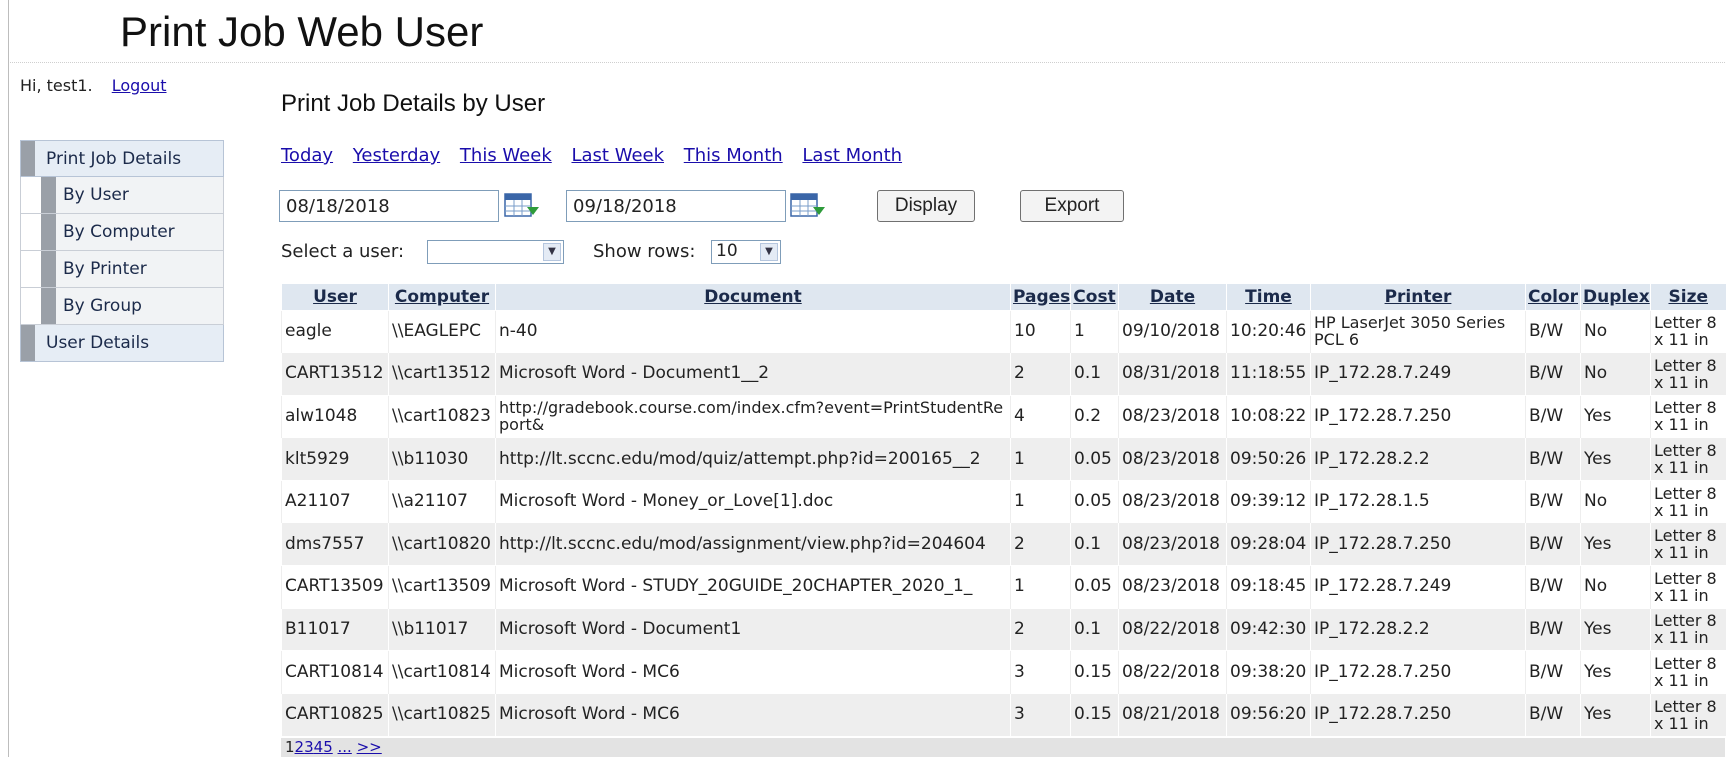 This screenshot has height=757, width=1735. What do you see at coordinates (506, 155) in the screenshot?
I see `link-this-week: This Week` at bounding box center [506, 155].